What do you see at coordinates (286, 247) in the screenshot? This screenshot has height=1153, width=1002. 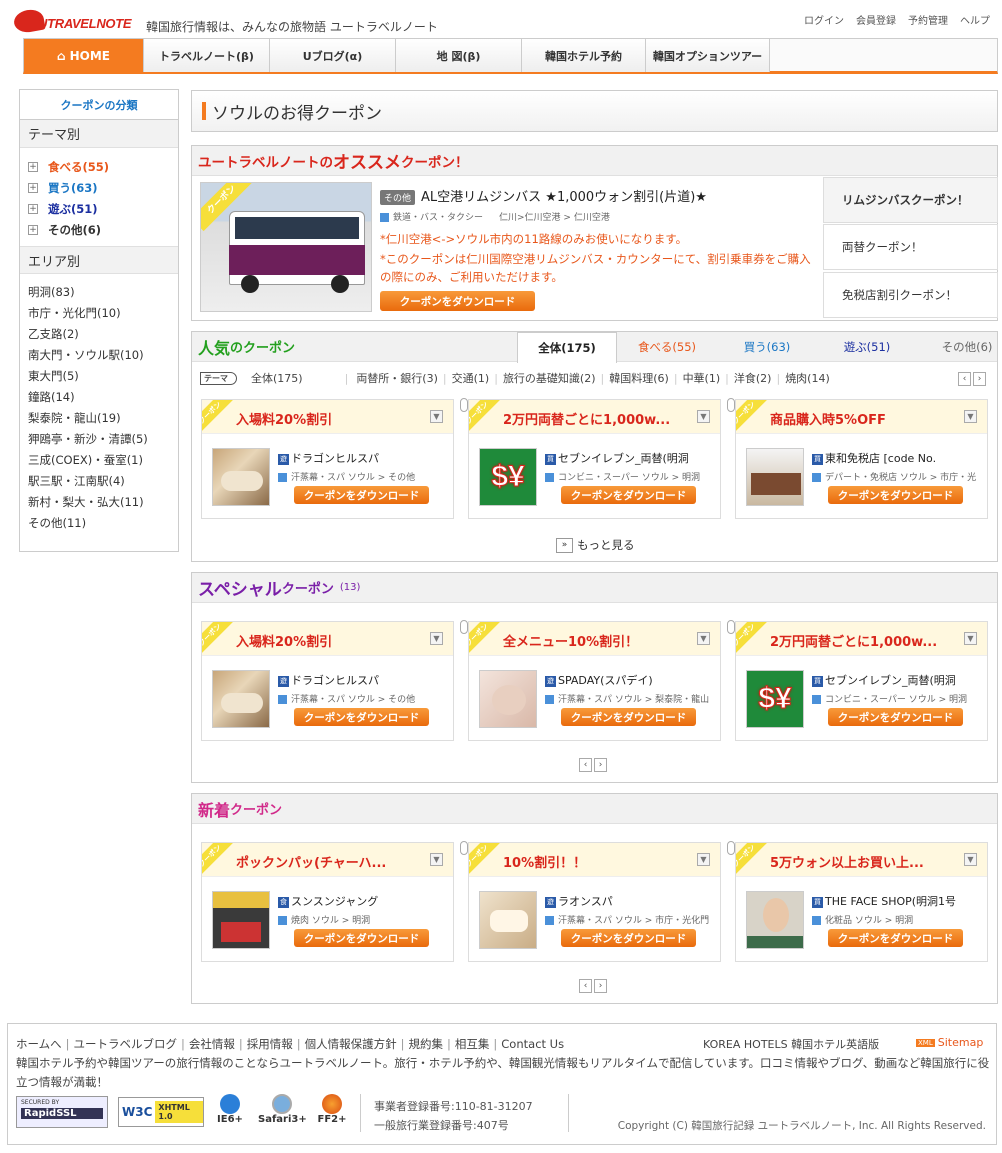 I see `bus-photo: クーポン` at bounding box center [286, 247].